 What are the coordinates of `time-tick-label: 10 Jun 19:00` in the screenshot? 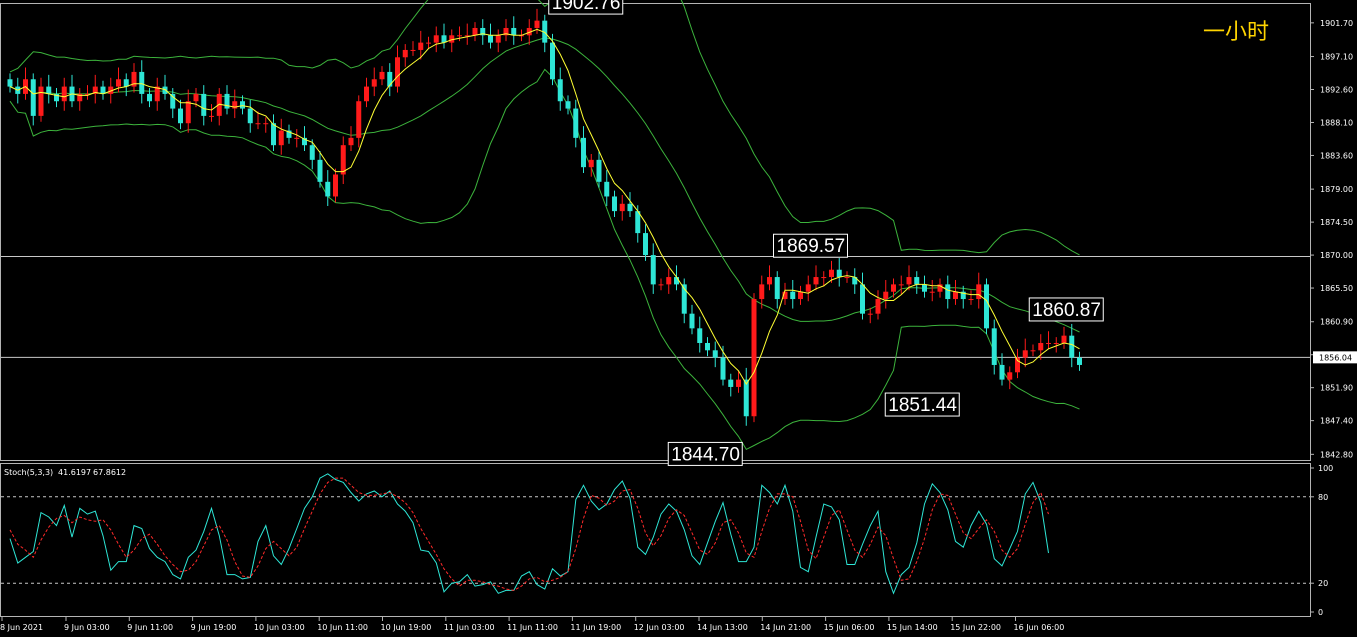 It's located at (406, 627).